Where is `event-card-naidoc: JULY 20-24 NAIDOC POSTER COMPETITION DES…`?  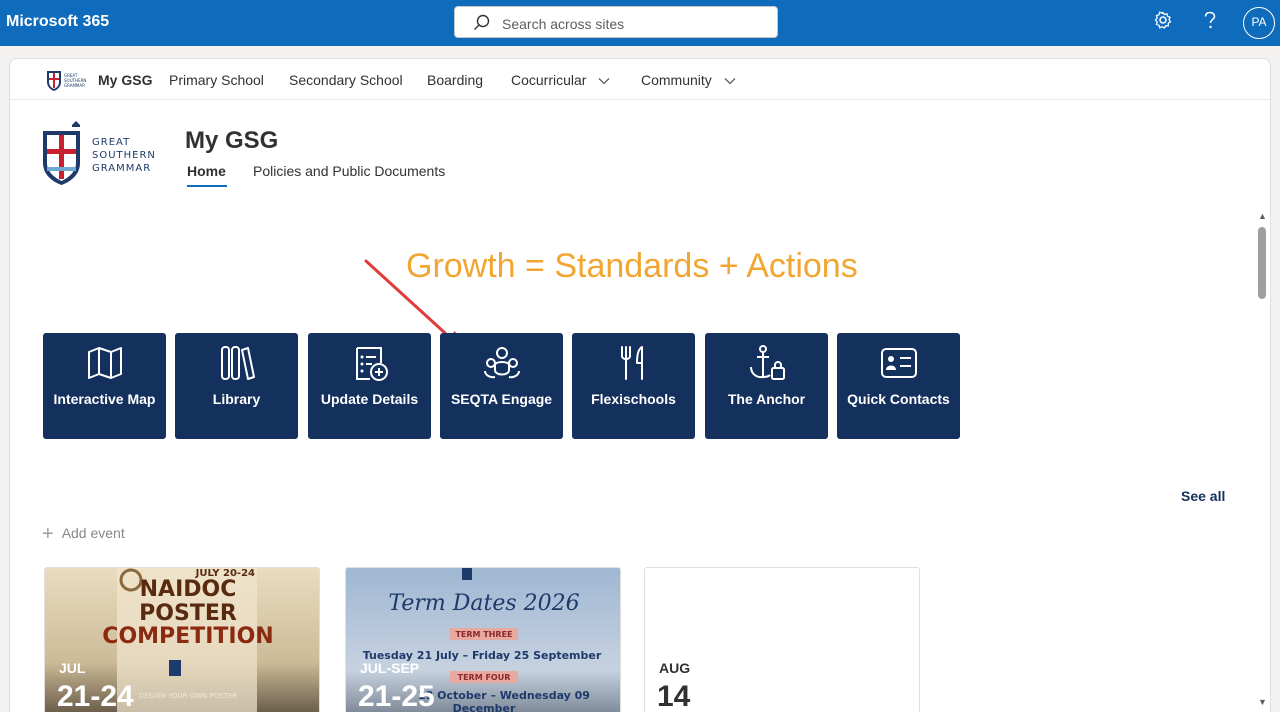
event-card-naidoc: JULY 20-24 NAIDOC POSTER COMPETITION DES… is located at coordinates (182, 639).